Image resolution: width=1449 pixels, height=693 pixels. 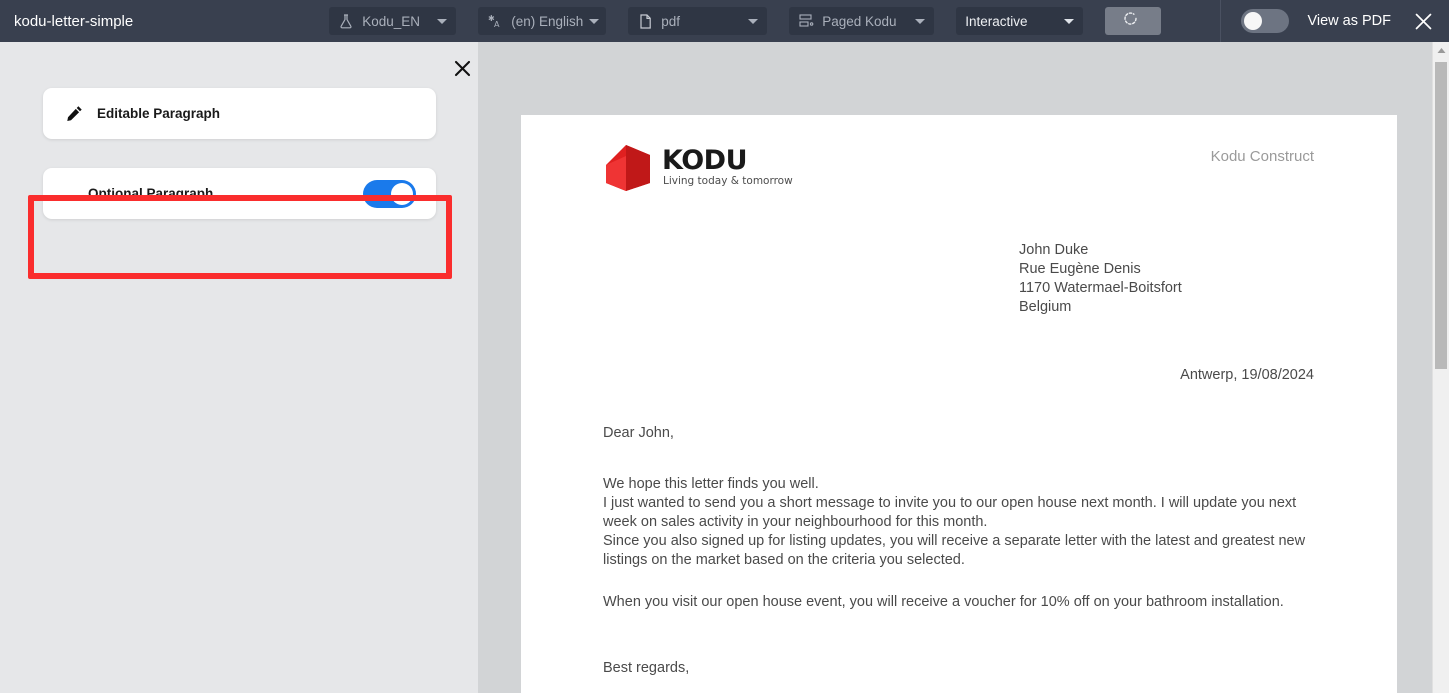 I want to click on translate-icon: ✱ A, so click(x=495, y=21).